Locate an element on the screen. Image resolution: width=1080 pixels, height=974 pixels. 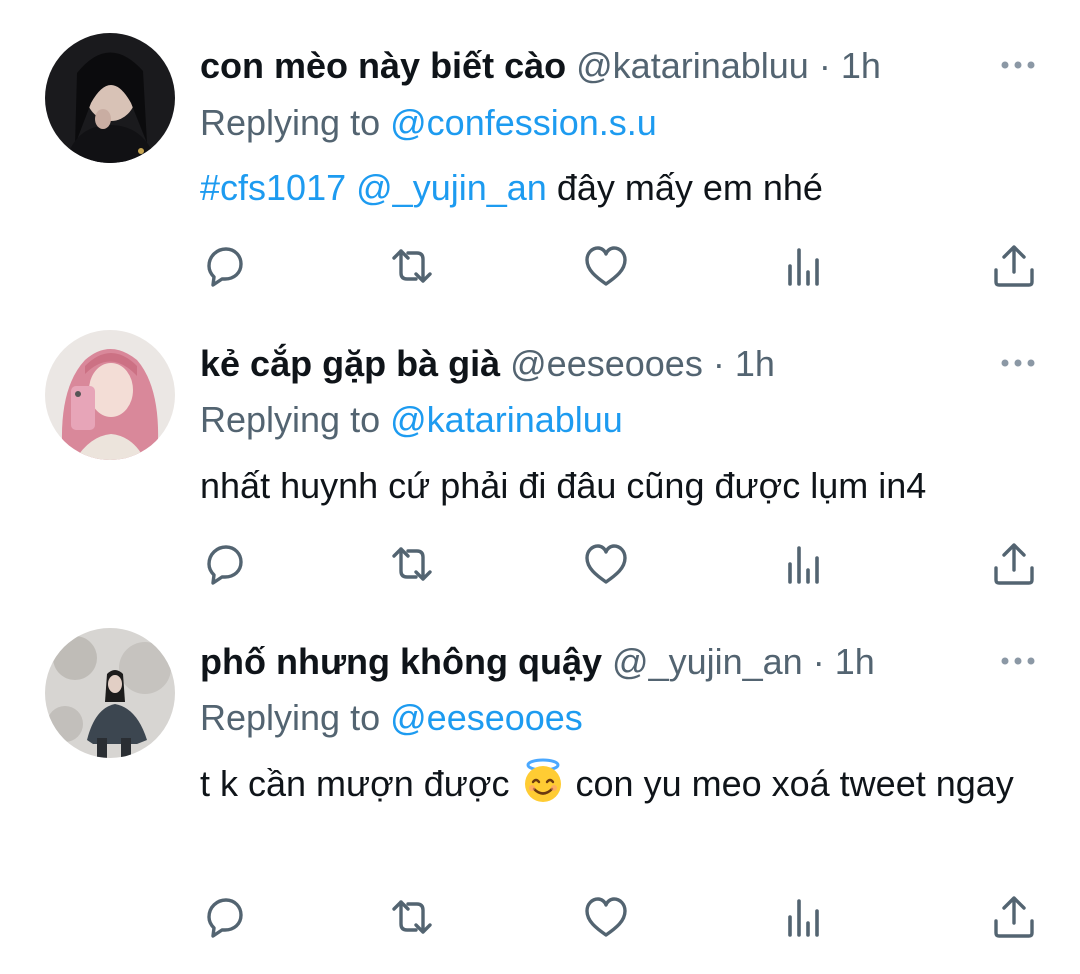
smiling-face-with-halo-emoji is located at coordinates (542, 780).